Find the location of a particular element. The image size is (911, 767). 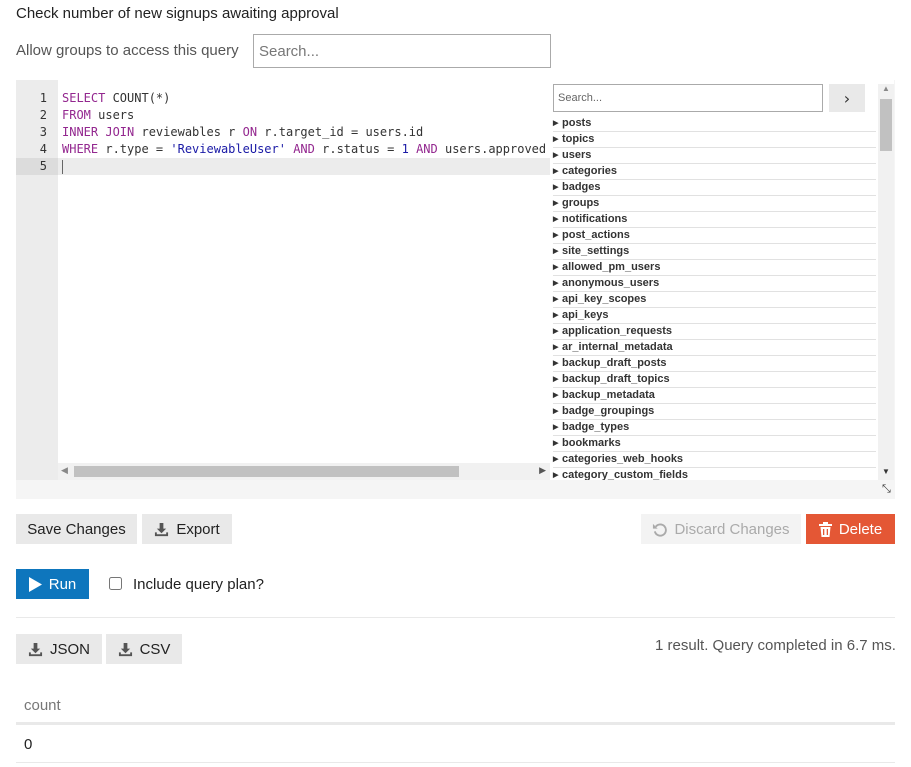

schema-search-input is located at coordinates (688, 98).